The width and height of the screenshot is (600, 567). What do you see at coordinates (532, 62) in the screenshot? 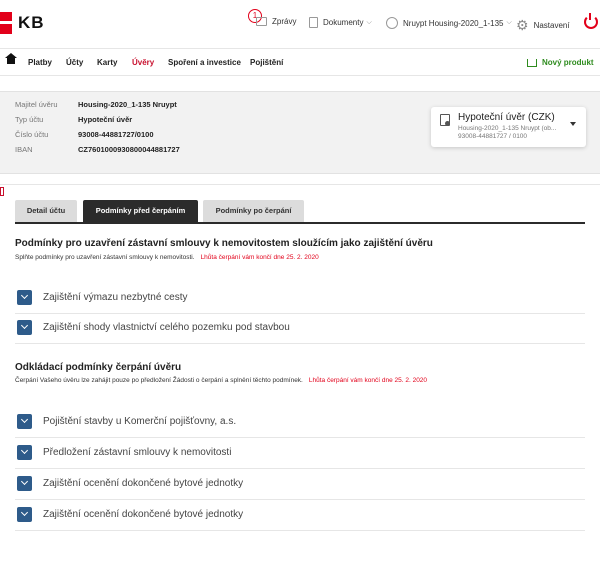
I see `cart-icon` at bounding box center [532, 62].